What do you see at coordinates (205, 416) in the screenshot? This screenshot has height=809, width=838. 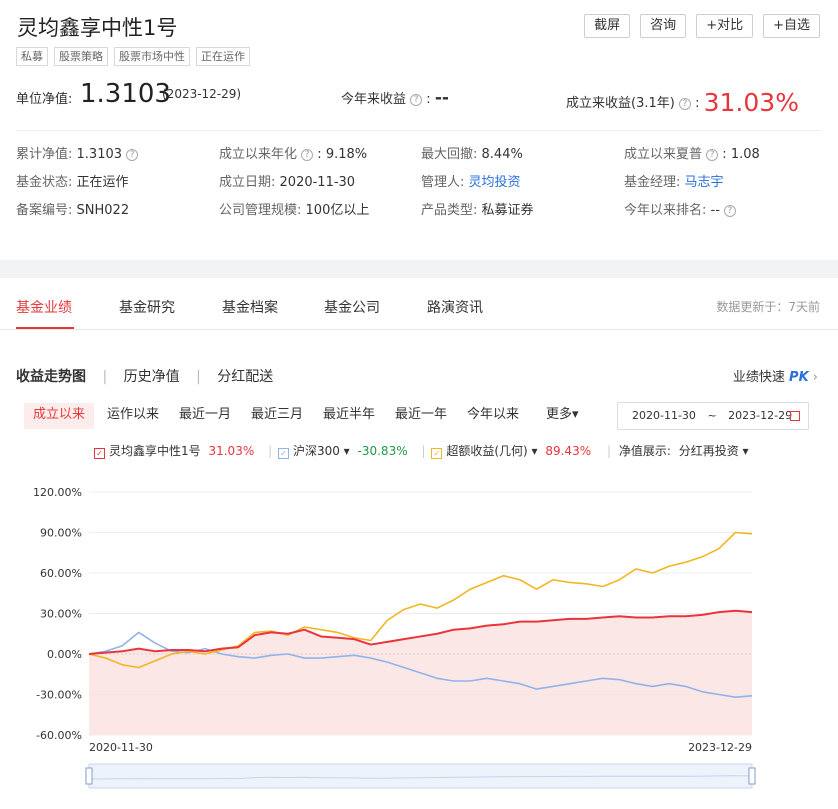 I see `range-1m: 最近一月` at bounding box center [205, 416].